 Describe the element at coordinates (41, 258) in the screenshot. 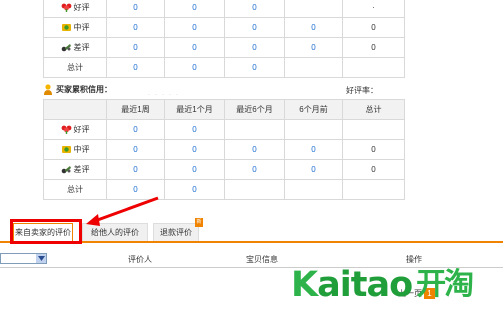

I see `chevron-down-icon` at that location.